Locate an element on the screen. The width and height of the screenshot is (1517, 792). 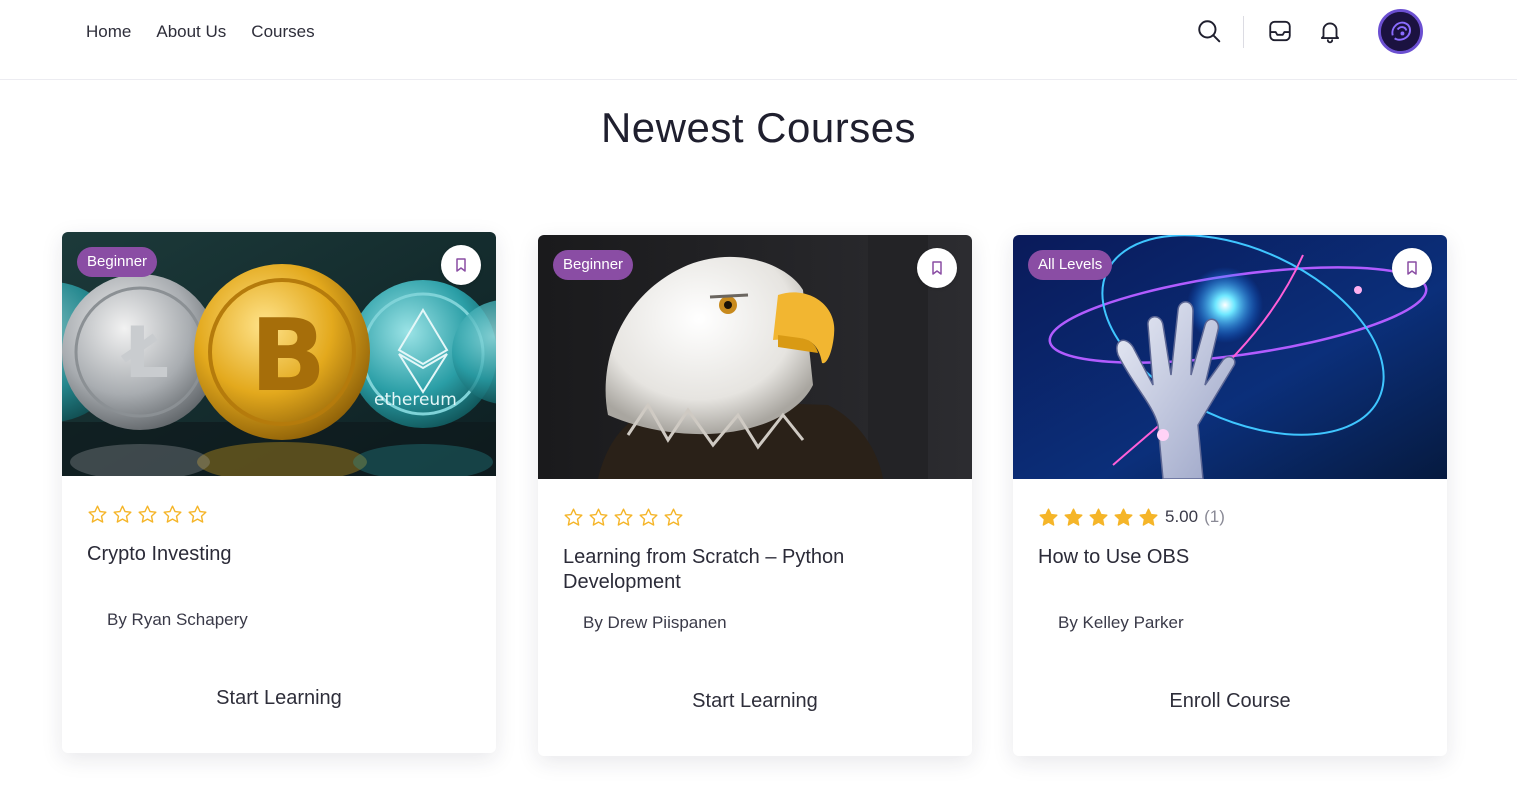
main-nav: Home About Us Courses is located at coordinates (200, 32).